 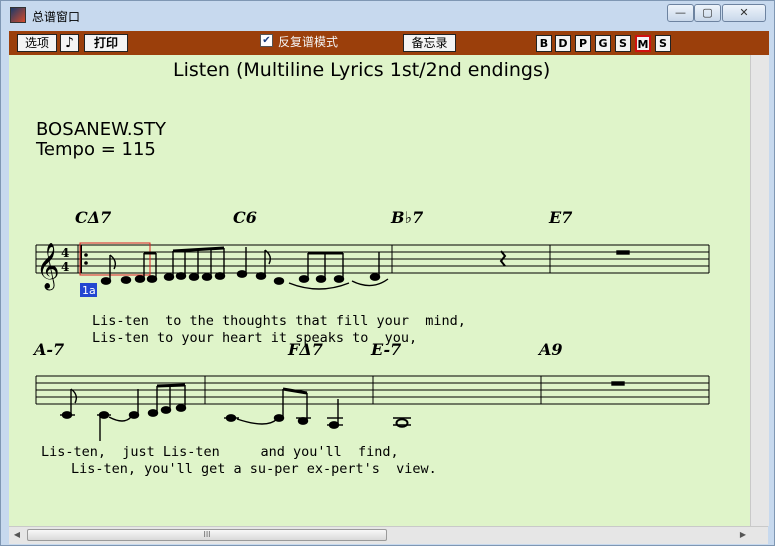 I want to click on memo-button: 备忘录, so click(x=429, y=43).